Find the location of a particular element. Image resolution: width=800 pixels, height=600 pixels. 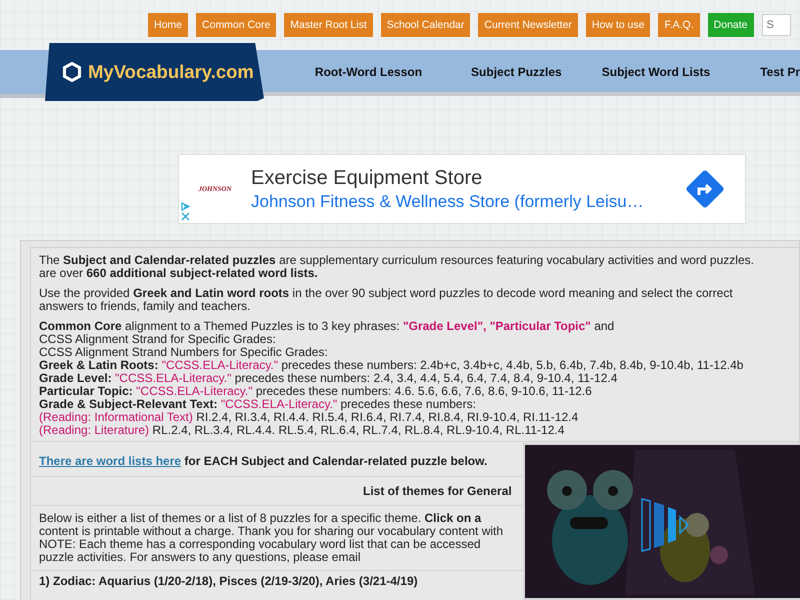

menu-button: Common Core is located at coordinates (236, 25).